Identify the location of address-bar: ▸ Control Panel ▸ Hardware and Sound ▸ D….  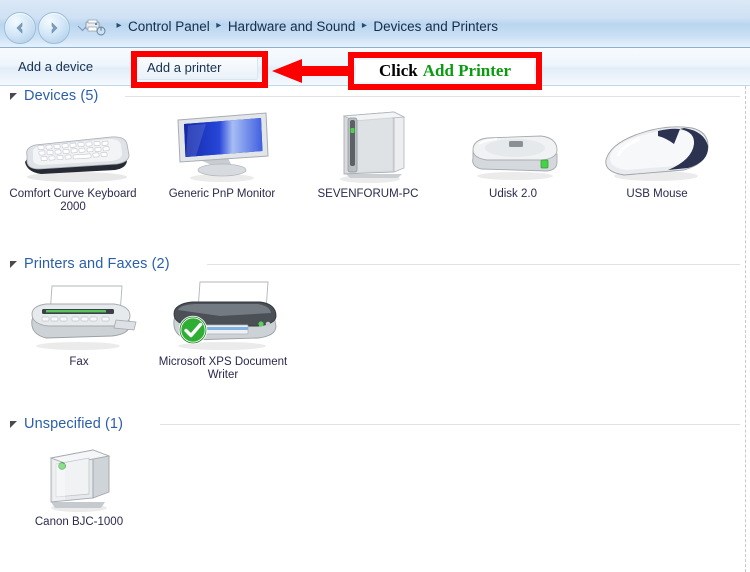
(375, 24).